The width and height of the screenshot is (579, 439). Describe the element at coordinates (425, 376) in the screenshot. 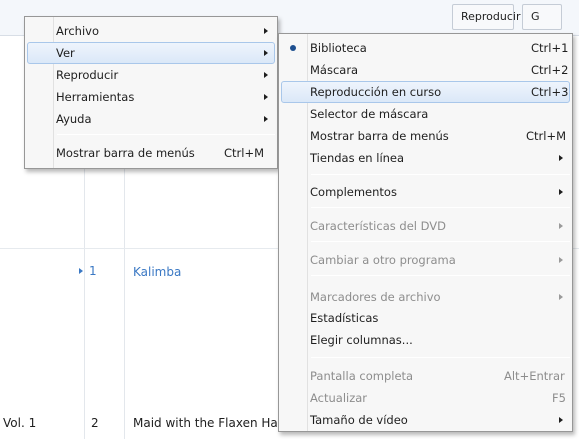

I see `menu-item-pantalla-completa: Pantalla completa Alt+Entrar` at that location.